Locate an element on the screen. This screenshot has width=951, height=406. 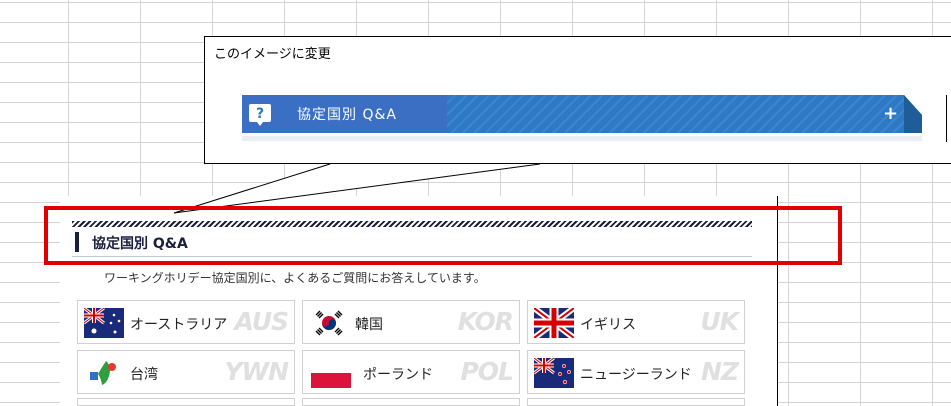
country-name: ニュージーランド is located at coordinates (636, 375).